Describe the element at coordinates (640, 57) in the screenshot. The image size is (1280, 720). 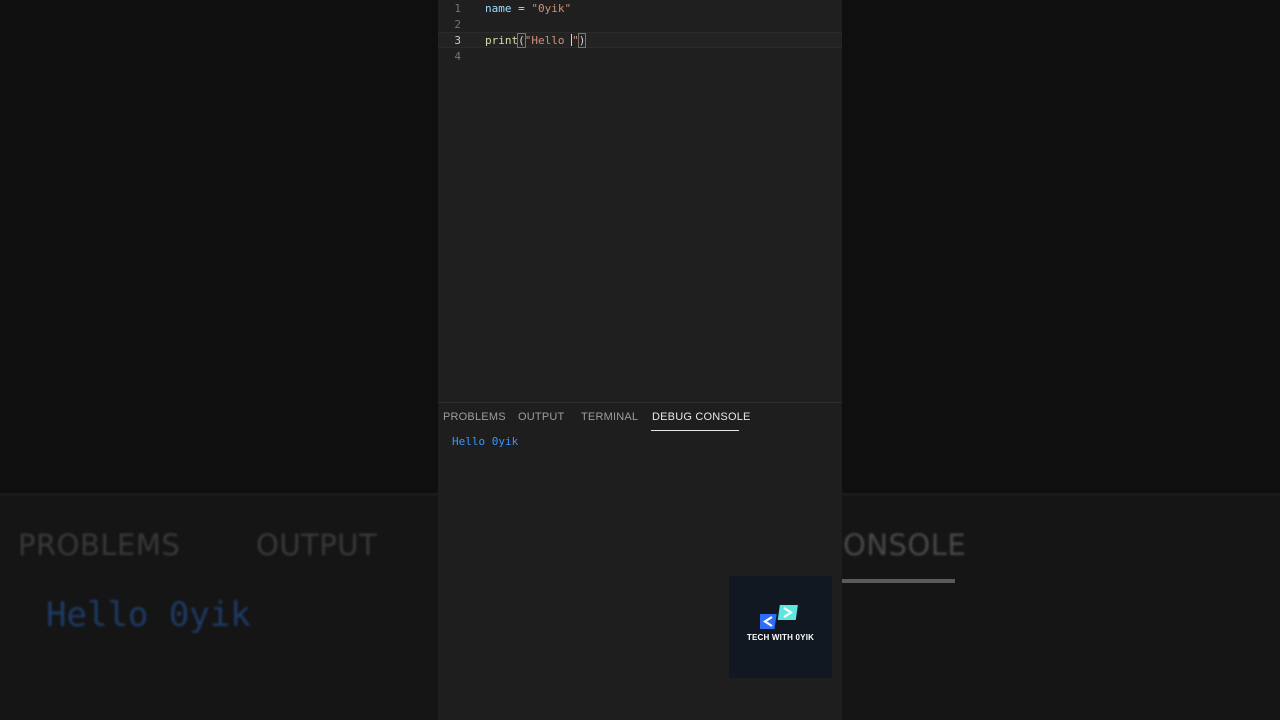
I see `editor-line: 4` at that location.